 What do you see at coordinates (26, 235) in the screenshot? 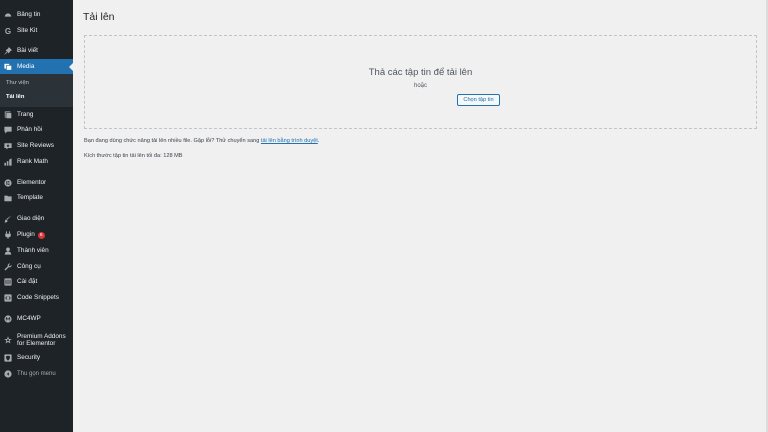
I see `sidebar-item-label: Plugin` at bounding box center [26, 235].